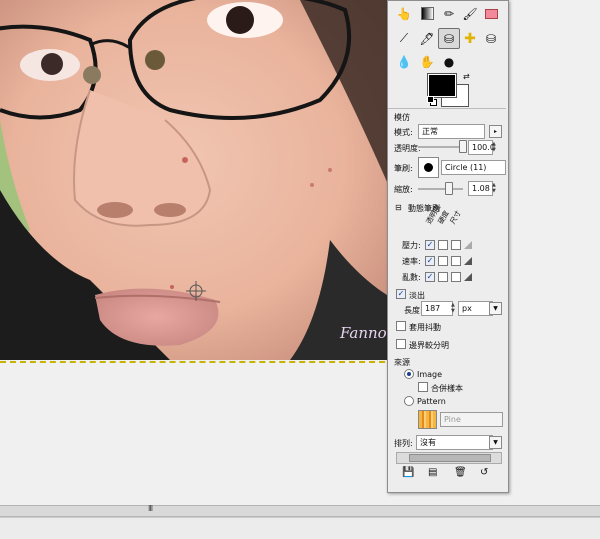 This screenshot has height=539, width=600. Describe the element at coordinates (409, 374) in the screenshot. I see `source-image-radio` at that location.